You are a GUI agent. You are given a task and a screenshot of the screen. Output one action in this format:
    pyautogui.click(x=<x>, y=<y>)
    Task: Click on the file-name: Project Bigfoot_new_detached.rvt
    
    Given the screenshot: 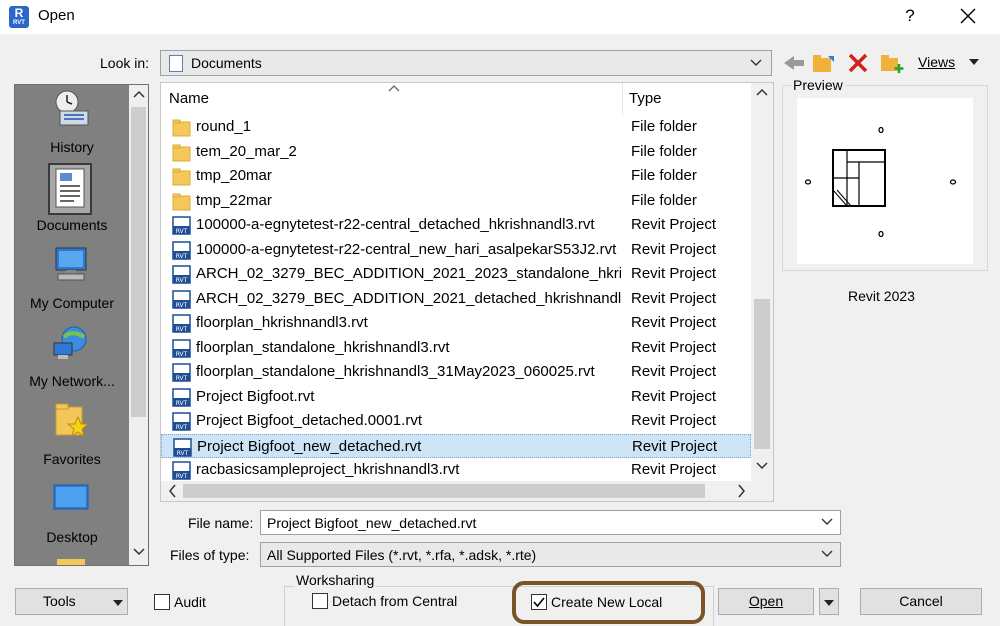 What is the action you would take?
    pyautogui.click(x=309, y=446)
    